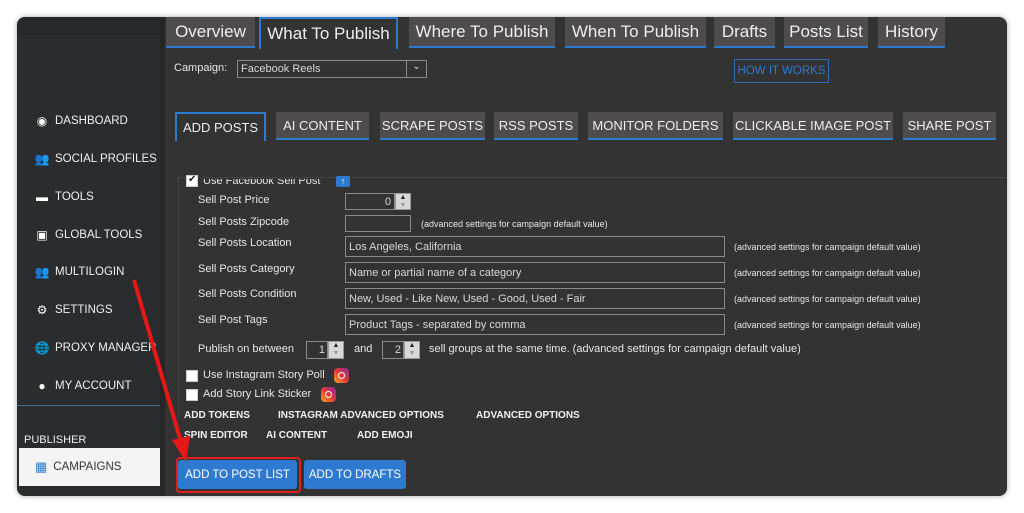 This screenshot has width=1024, height=513. What do you see at coordinates (157, 361) in the screenshot?
I see `arrow-shaft` at bounding box center [157, 361].